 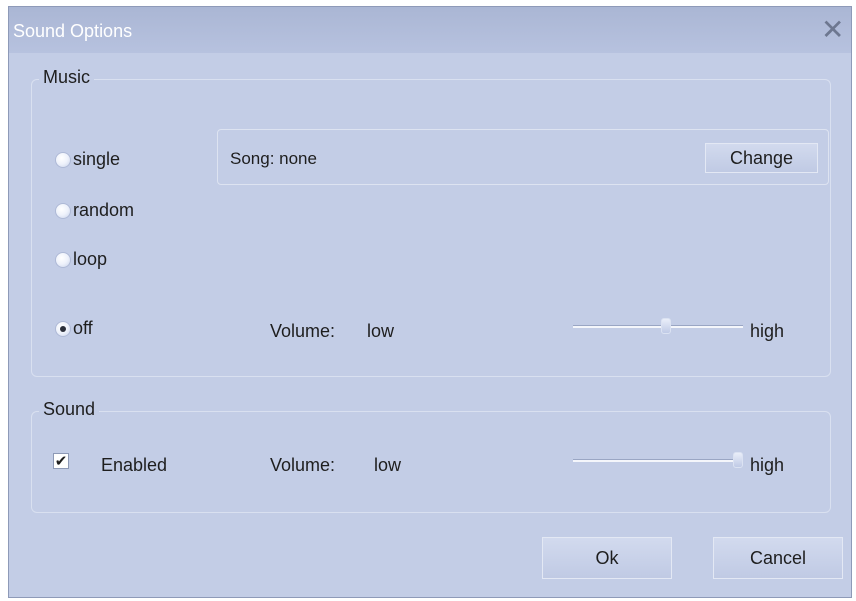 What do you see at coordinates (388, 465) in the screenshot?
I see `sound-volume-low-label: low` at bounding box center [388, 465].